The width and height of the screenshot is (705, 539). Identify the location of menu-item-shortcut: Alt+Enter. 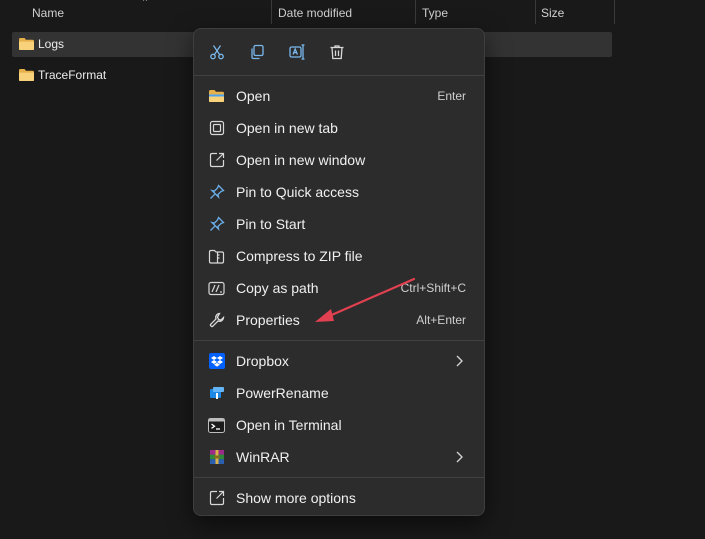
(441, 320).